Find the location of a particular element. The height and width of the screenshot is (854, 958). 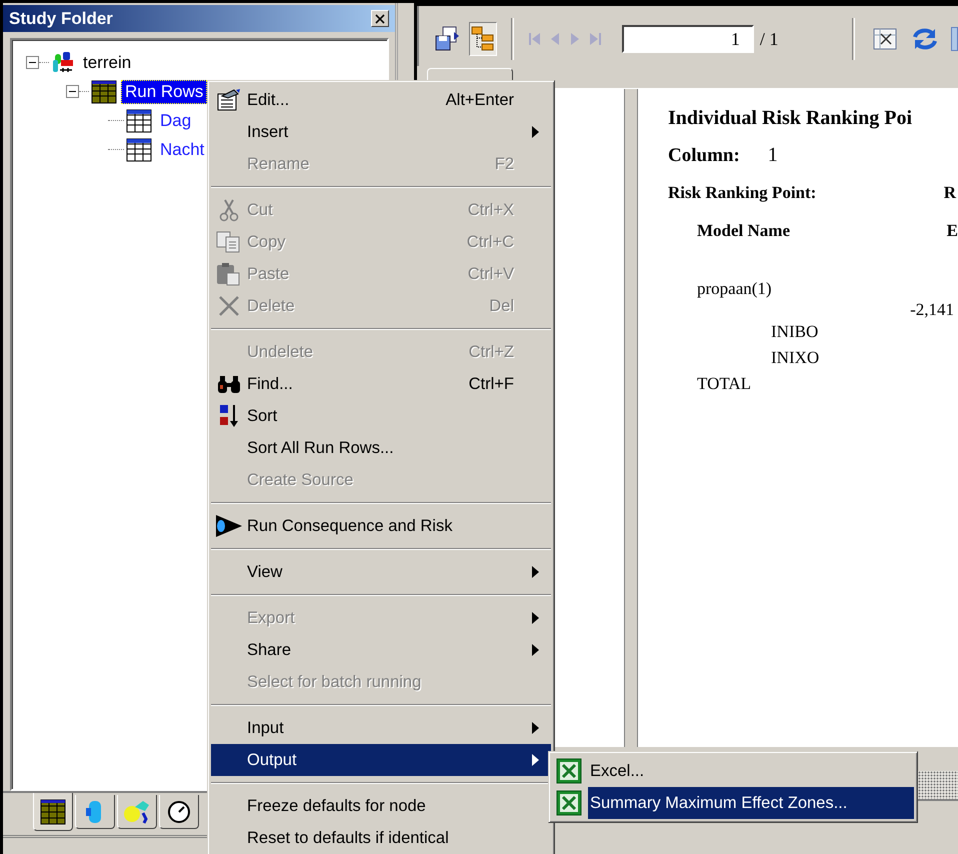

tree-item: Dag is located at coordinates (176, 120).